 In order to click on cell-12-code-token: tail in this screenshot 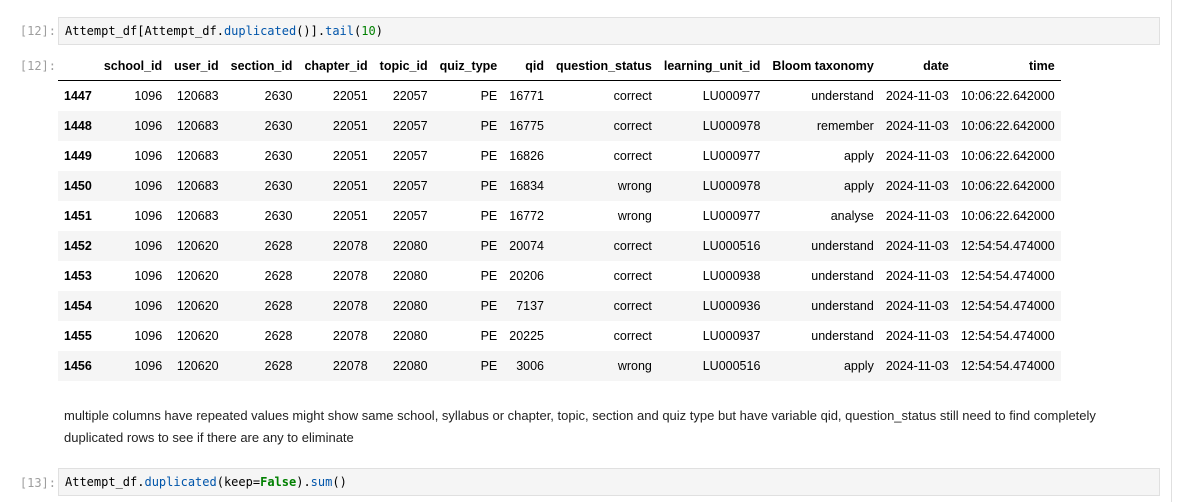, I will do `click(340, 31)`.